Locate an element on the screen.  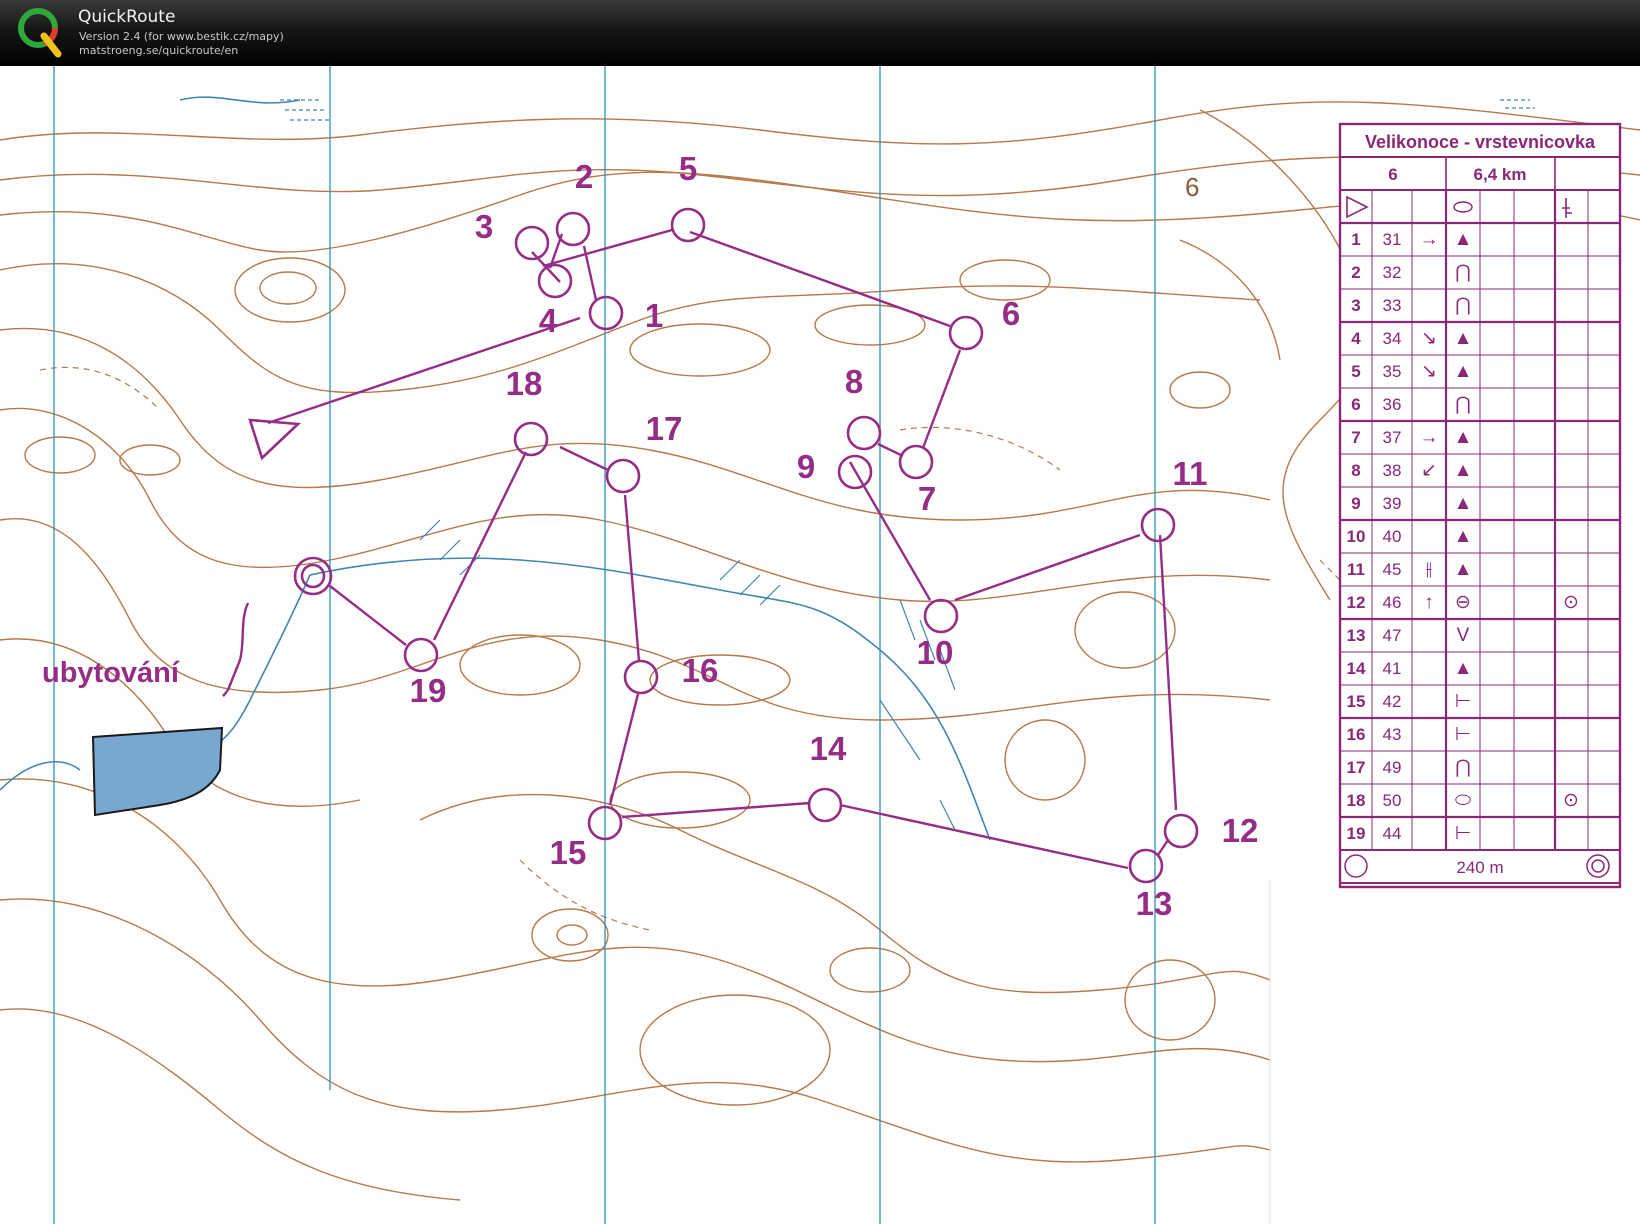
app-url: matstroeng.se/quickroute/en is located at coordinates (159, 50).